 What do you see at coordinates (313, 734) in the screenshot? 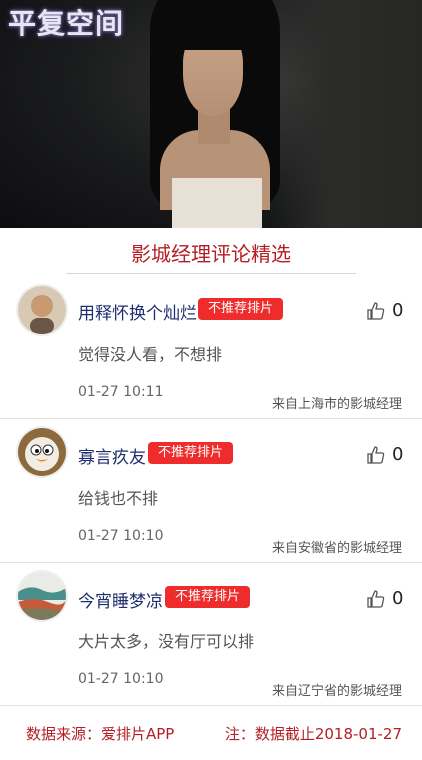
I see `data-cutoff-note: 注：数据截止2018-01-27` at bounding box center [313, 734].